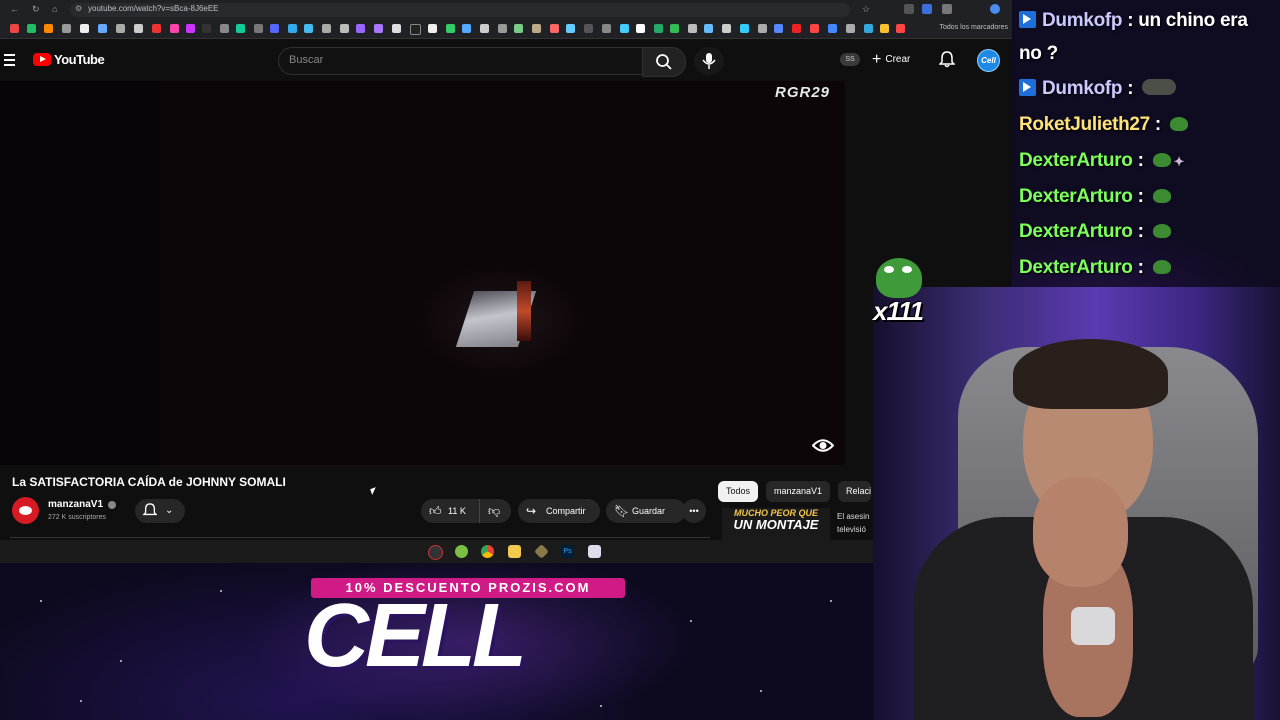 Image resolution: width=1280 pixels, height=720 pixels. Describe the element at coordinates (947, 62) in the screenshot. I see `notifications-button` at that location.